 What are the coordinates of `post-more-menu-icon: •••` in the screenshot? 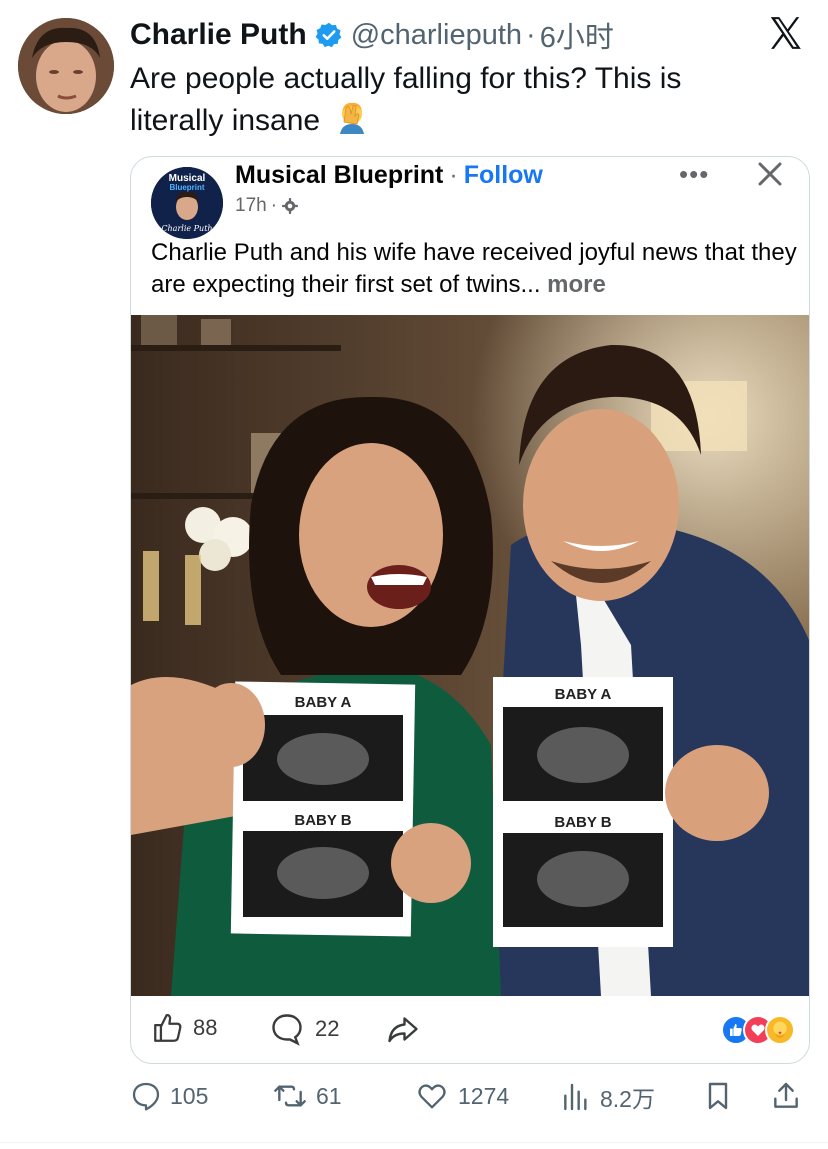 It's located at (694, 174).